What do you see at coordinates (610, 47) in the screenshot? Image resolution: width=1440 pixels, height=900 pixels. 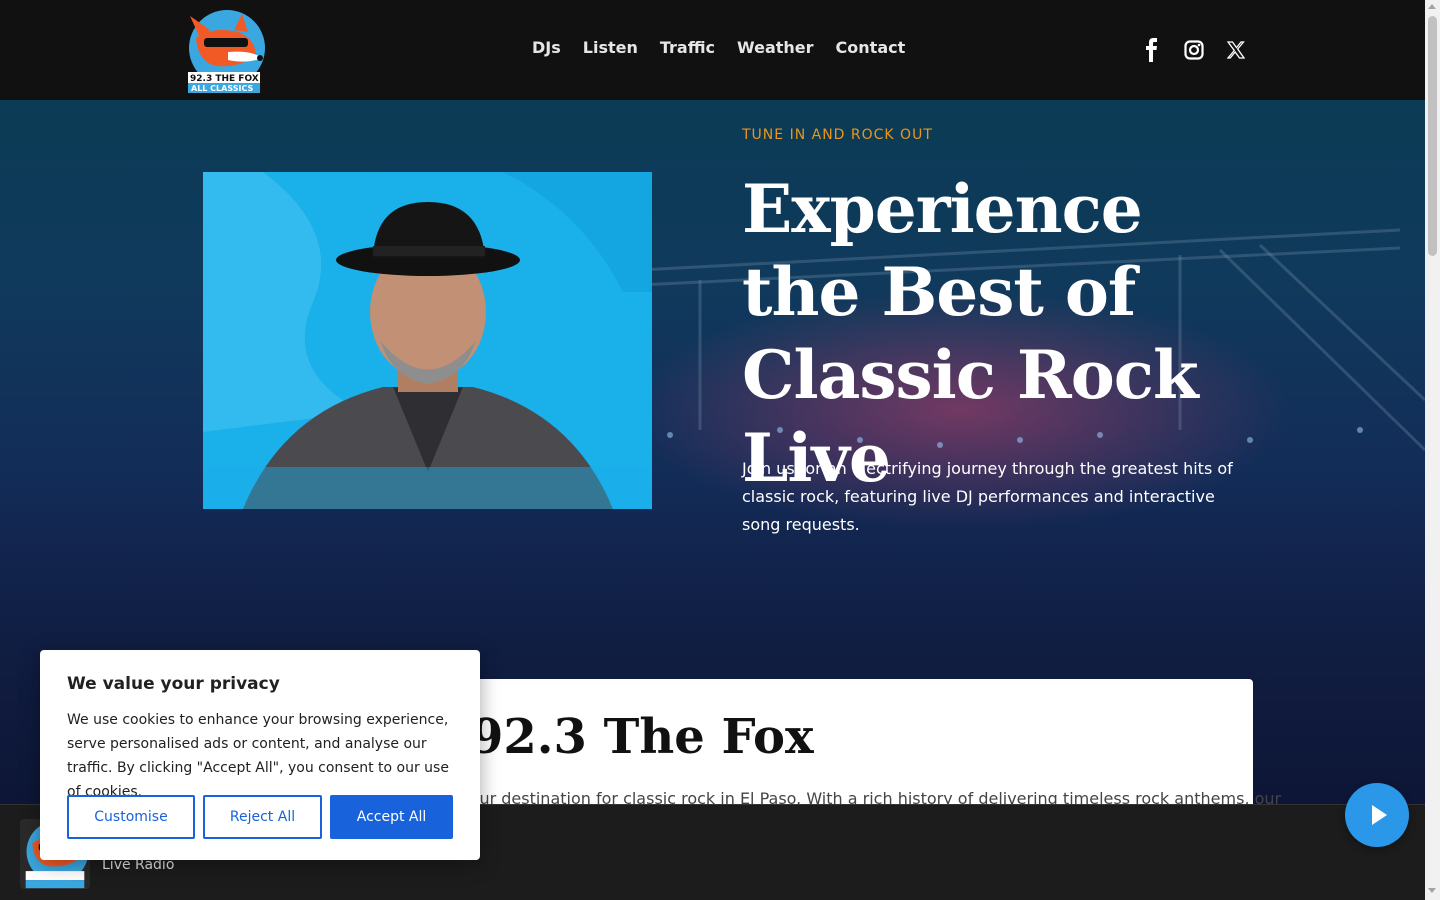 I see `nav-listen: Listen` at bounding box center [610, 47].